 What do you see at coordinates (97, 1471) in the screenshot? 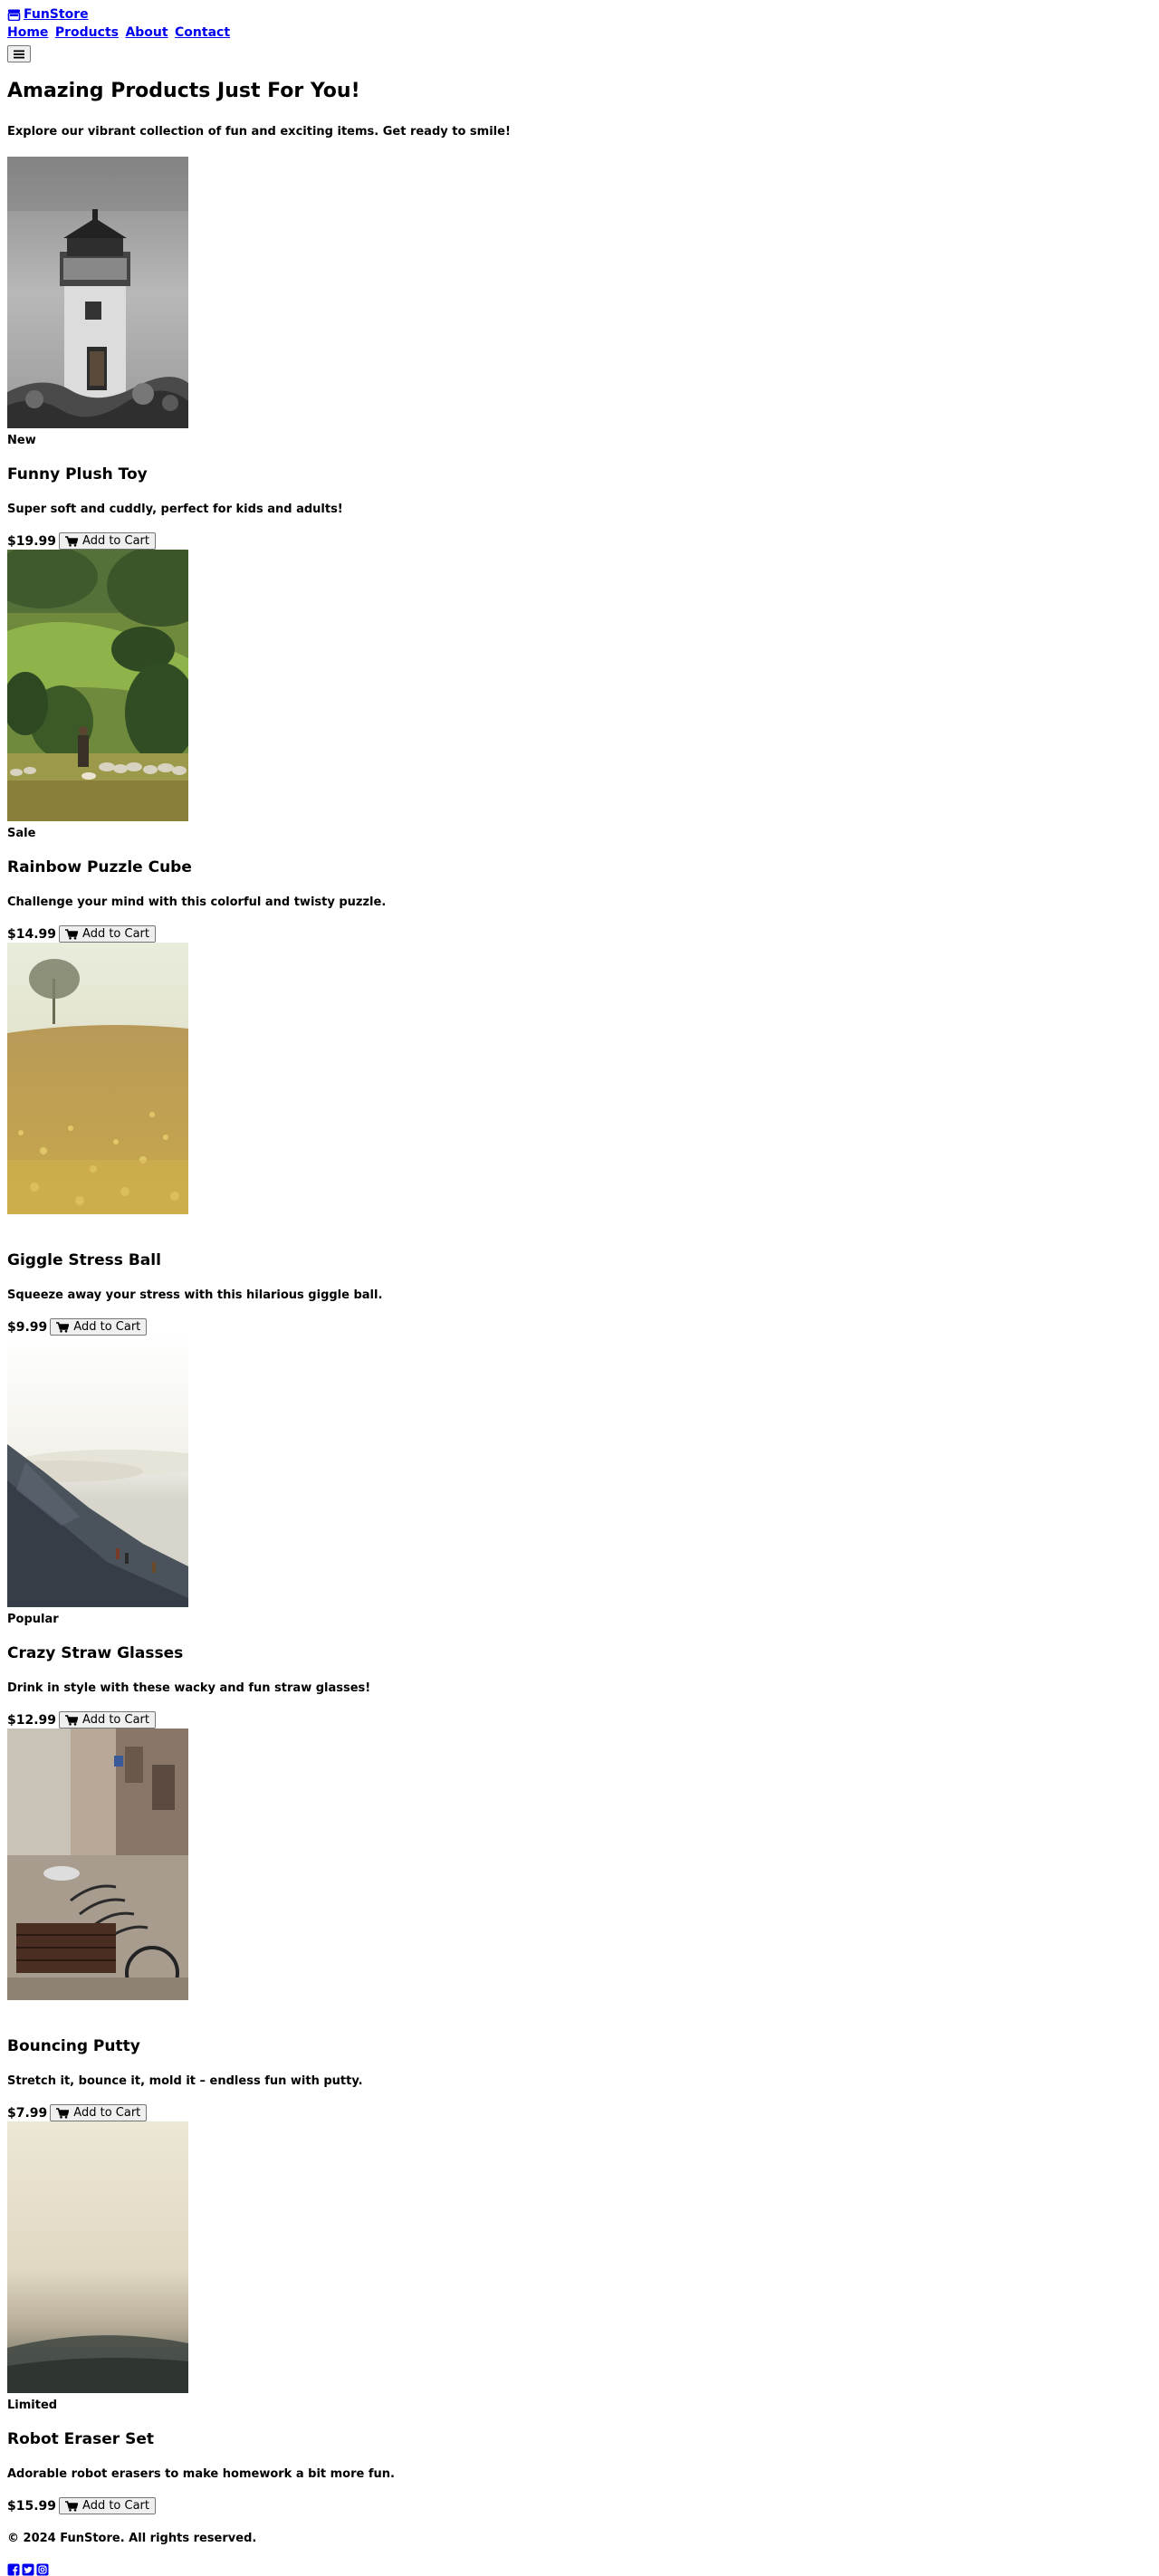
I see `product-image-mountain-clouds` at bounding box center [97, 1471].